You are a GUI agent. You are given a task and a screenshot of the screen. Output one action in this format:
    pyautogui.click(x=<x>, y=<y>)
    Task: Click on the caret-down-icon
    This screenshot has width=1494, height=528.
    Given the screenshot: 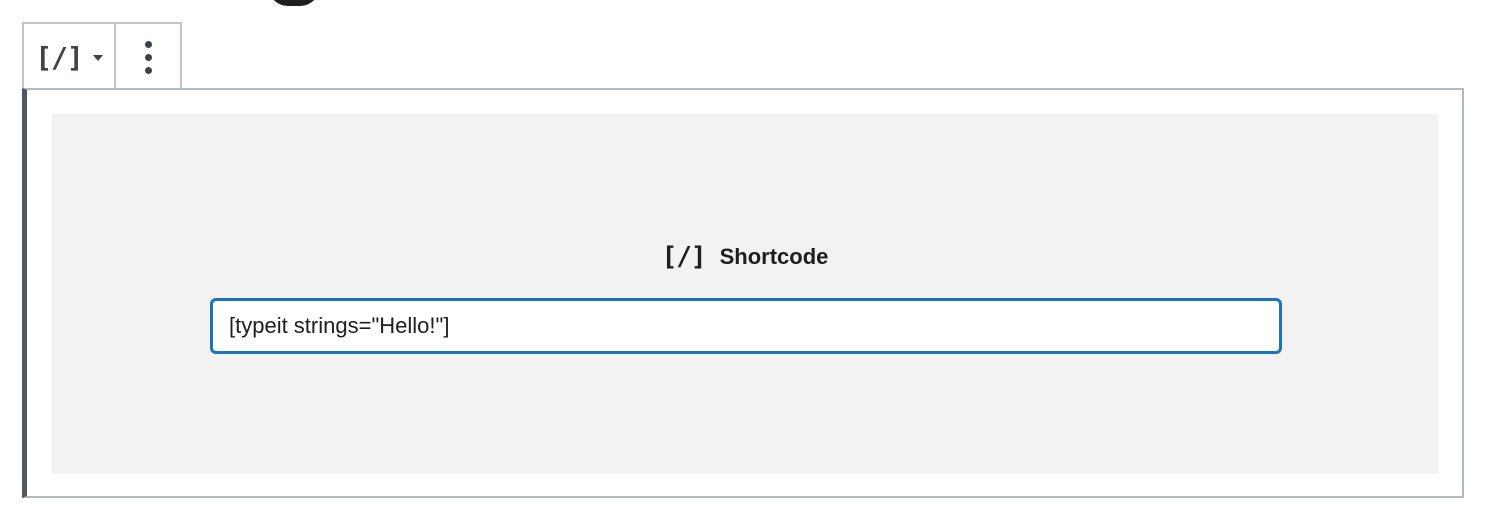 What is the action you would take?
    pyautogui.click(x=97, y=58)
    